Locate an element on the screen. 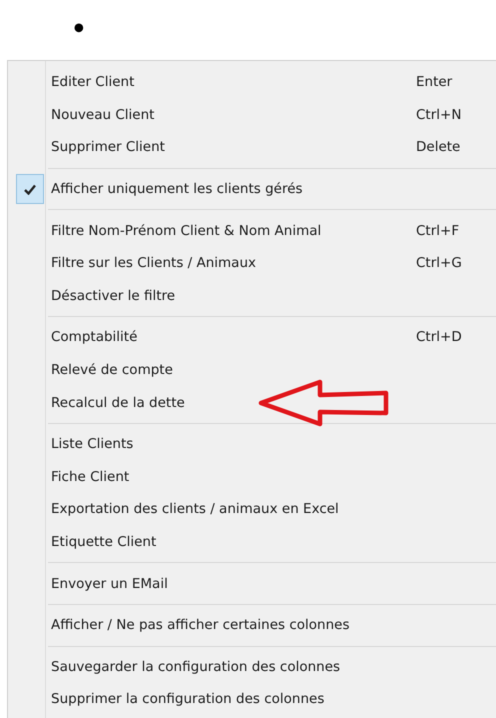  checkmark-icon is located at coordinates (30, 189).